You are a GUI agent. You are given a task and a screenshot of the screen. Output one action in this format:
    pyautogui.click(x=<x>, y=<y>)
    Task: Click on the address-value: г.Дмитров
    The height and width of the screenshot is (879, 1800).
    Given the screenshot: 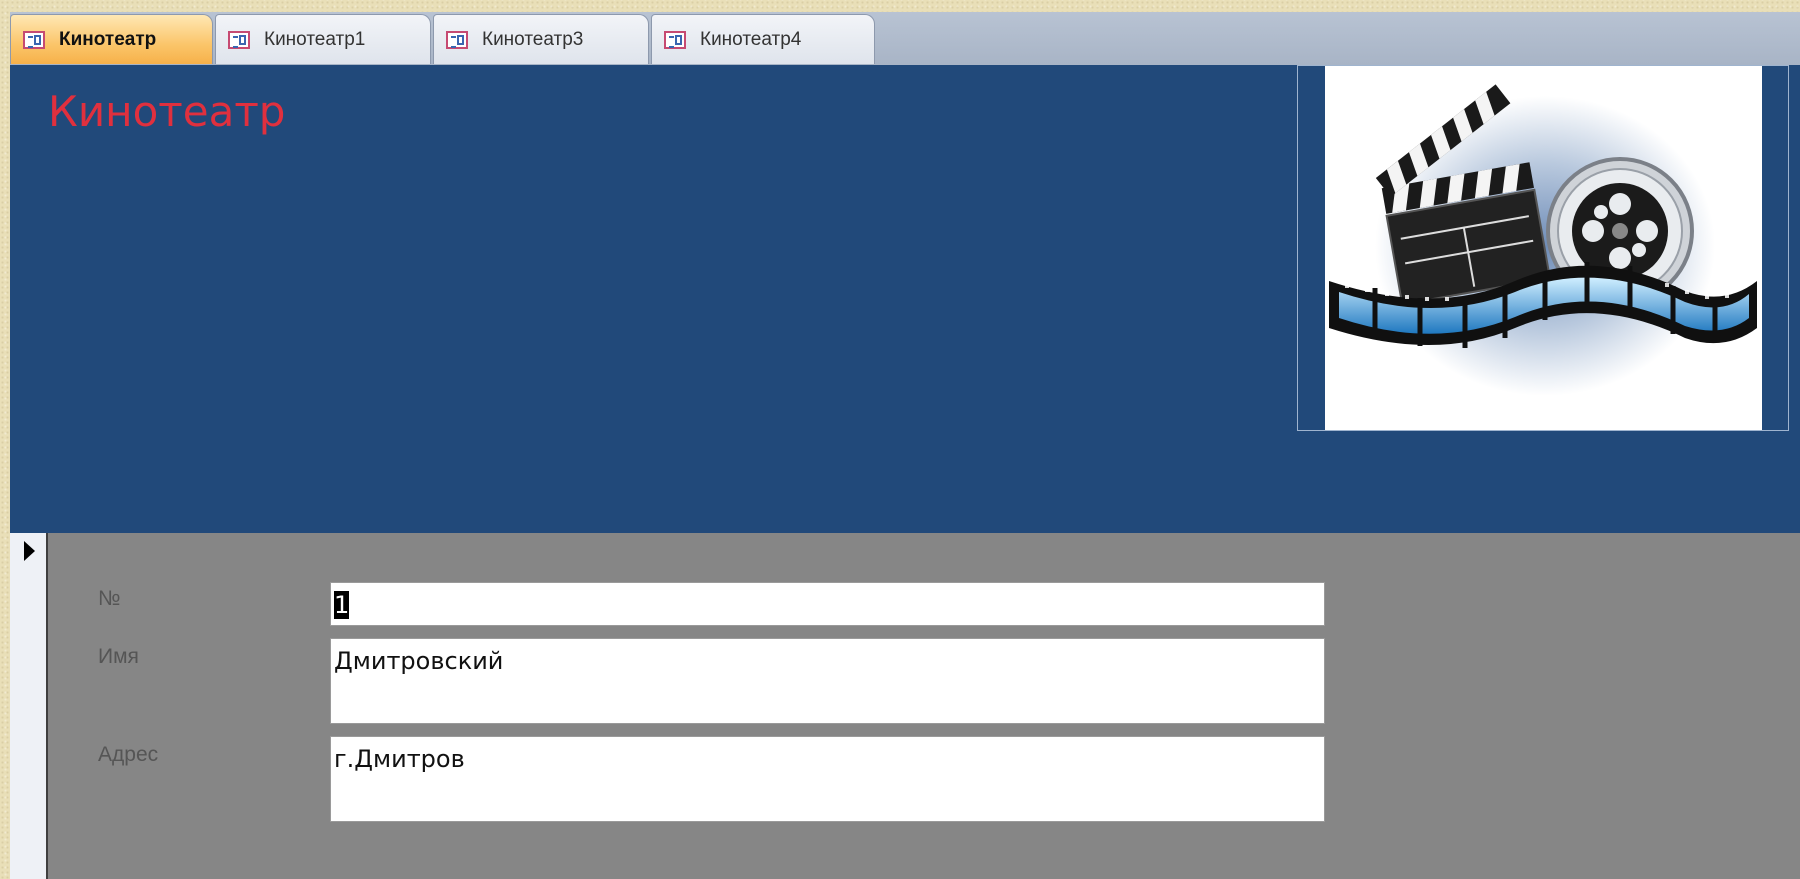 What is the action you would take?
    pyautogui.click(x=399, y=759)
    